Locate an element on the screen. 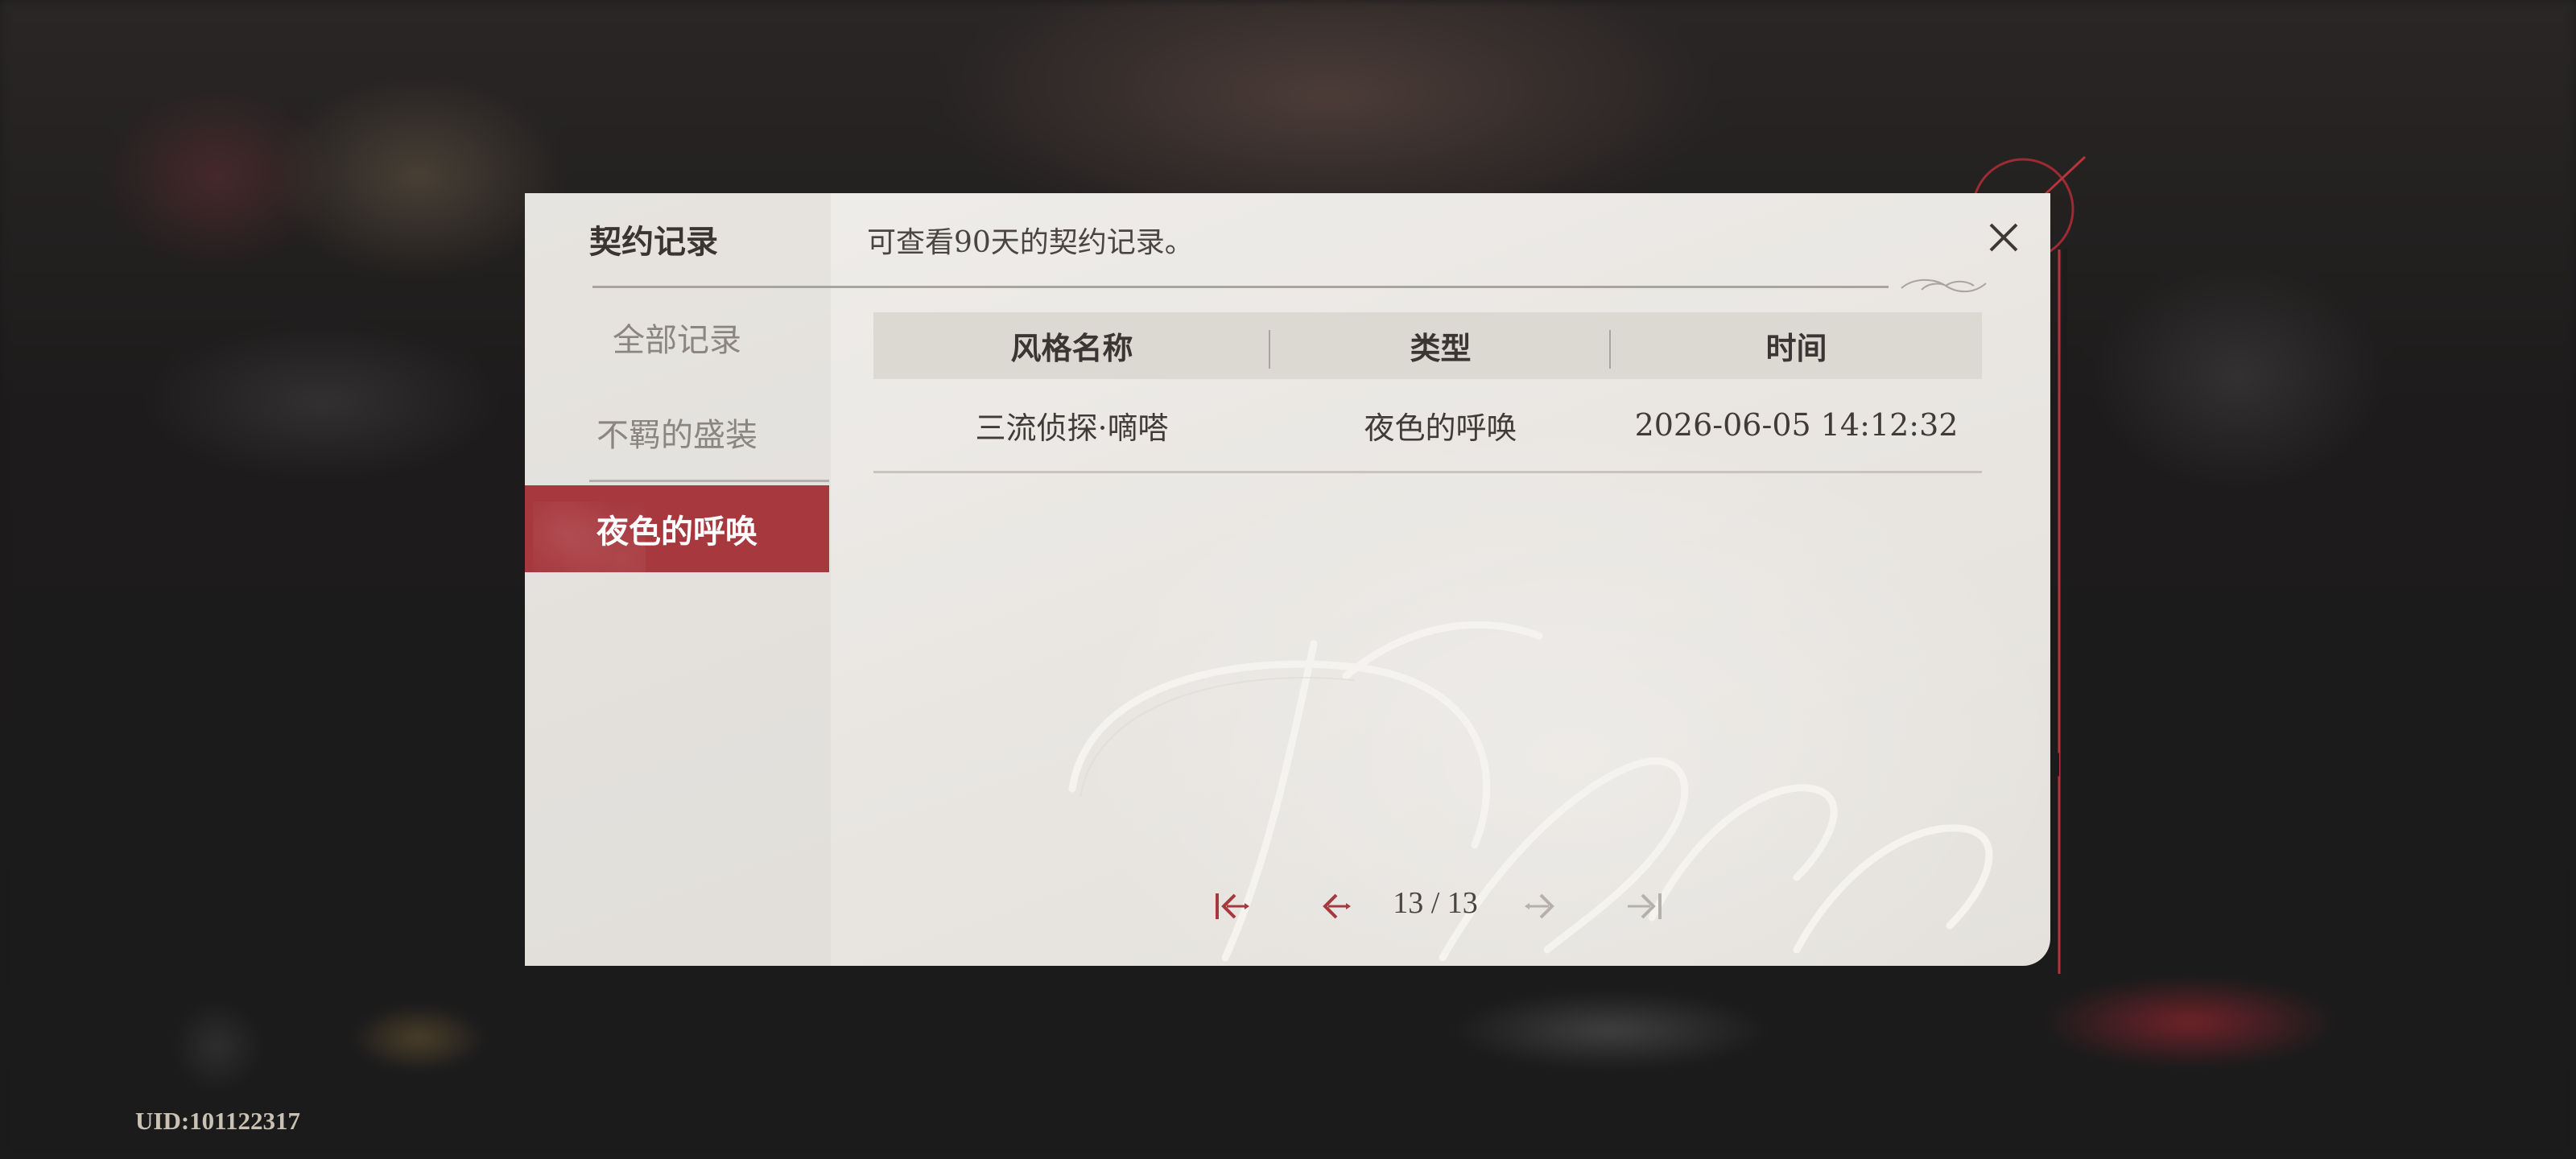  table-row: 三流侦探·嘀嗒 夜色的呼唤 2026-06-05 14:12:32 is located at coordinates (1427, 426).